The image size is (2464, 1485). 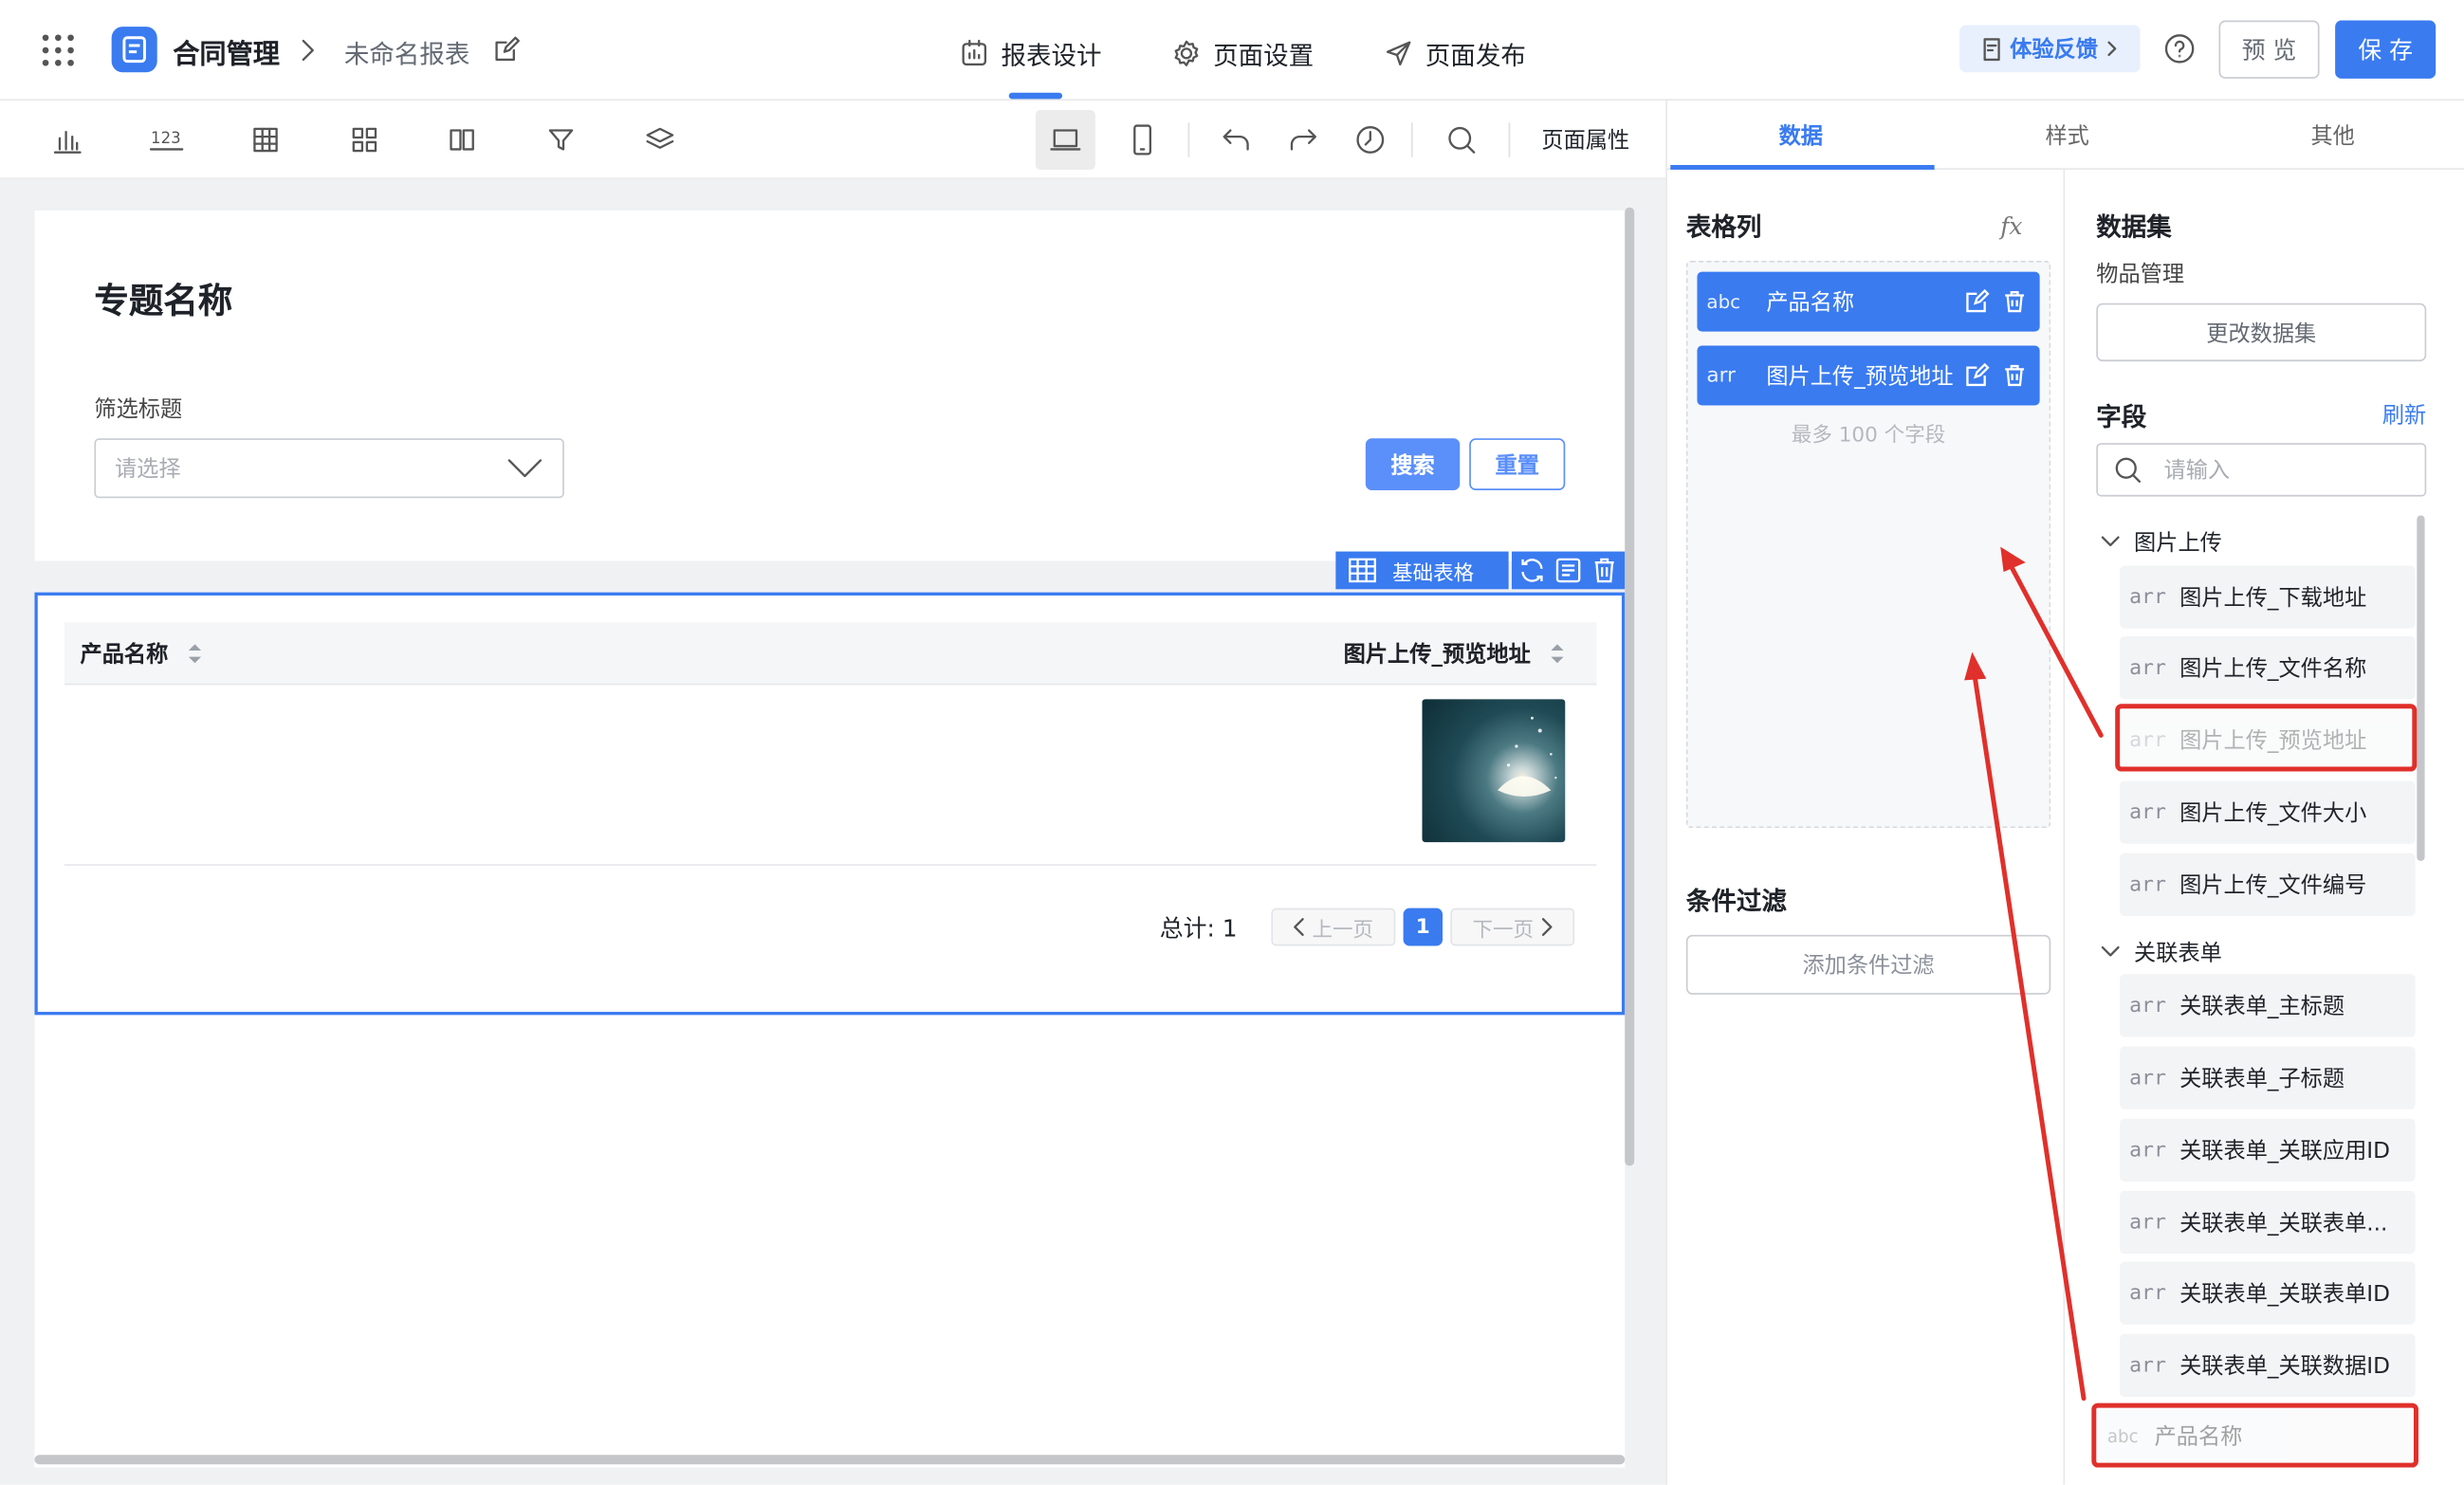 I want to click on annotation-arrows, so click(x=2034, y=974).